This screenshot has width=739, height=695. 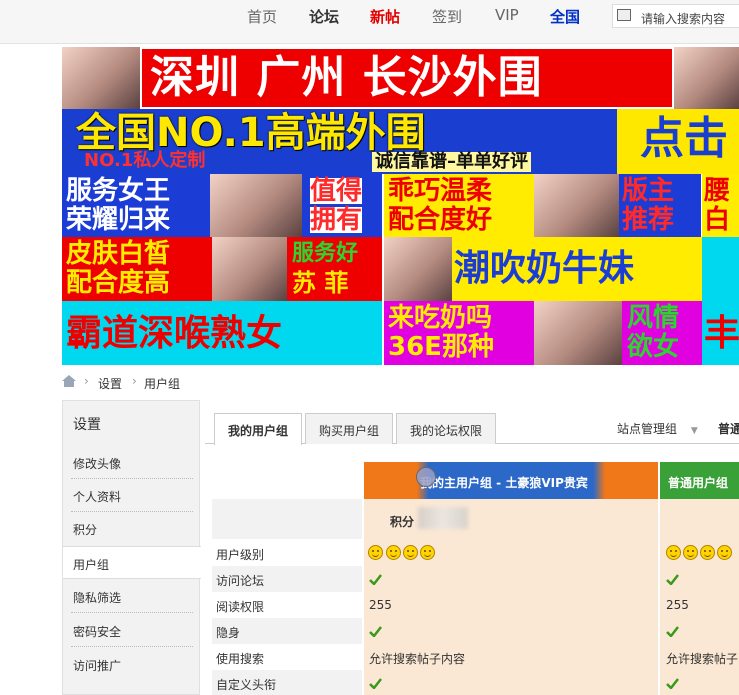 I want to click on main-group-title: 我的主用户组 - 土豪狼VIP贵宾, so click(x=504, y=483).